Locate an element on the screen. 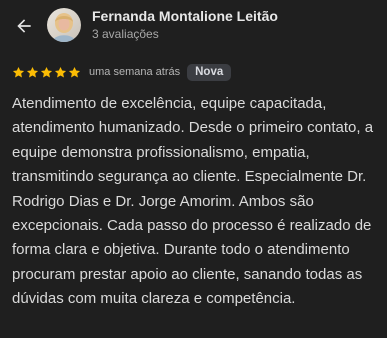 Image resolution: width=387 pixels, height=338 pixels. arrow-back-icon is located at coordinates (24, 26).